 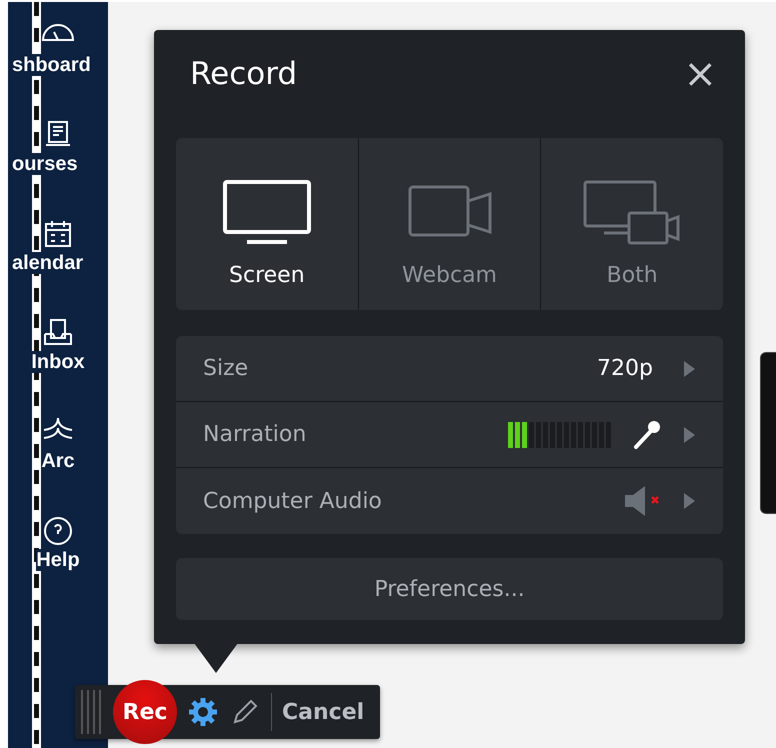 What do you see at coordinates (632, 224) in the screenshot?
I see `mode-button: Both` at bounding box center [632, 224].